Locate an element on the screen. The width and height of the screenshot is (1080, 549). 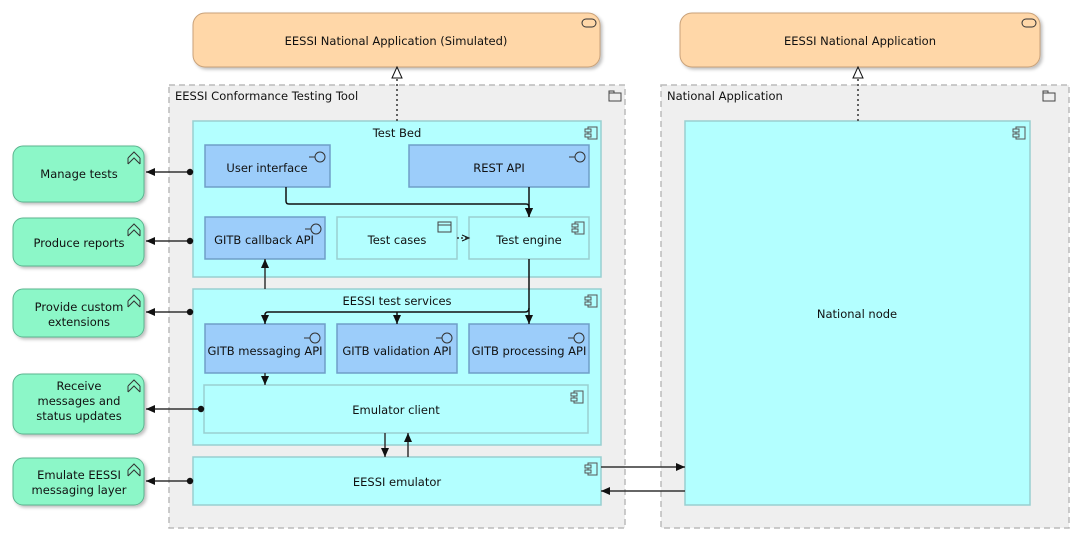
component-test-engine: Test engine is located at coordinates (529, 238).